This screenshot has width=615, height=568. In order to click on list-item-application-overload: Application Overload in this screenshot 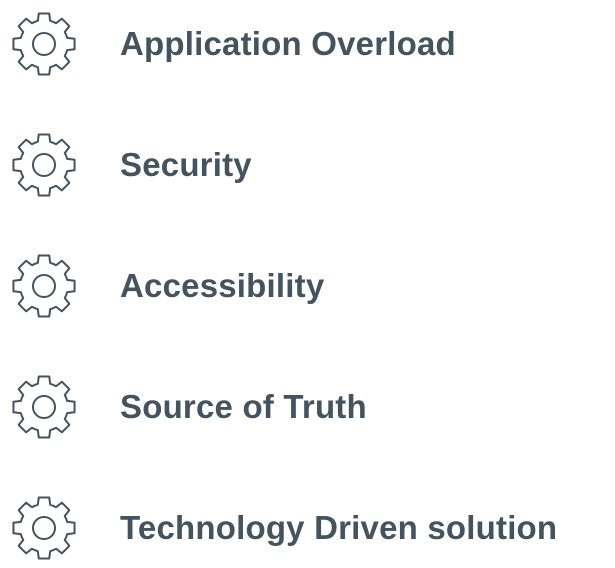, I will do `click(231, 44)`.